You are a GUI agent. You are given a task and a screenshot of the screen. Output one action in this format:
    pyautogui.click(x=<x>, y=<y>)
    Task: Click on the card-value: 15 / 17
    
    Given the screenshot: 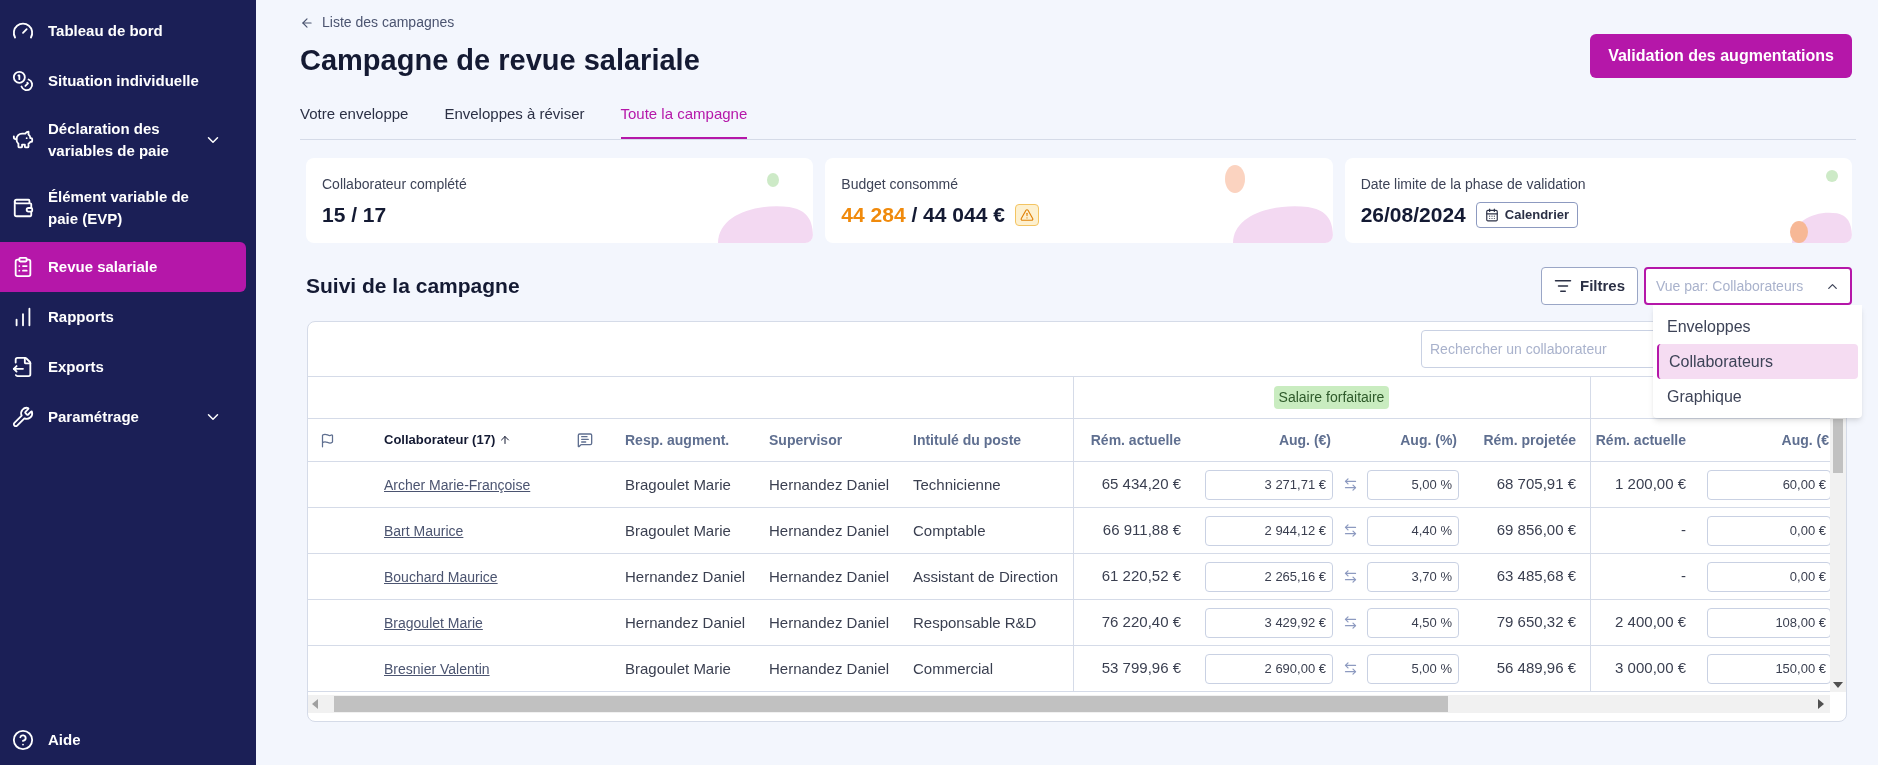 What is the action you would take?
    pyautogui.click(x=354, y=215)
    